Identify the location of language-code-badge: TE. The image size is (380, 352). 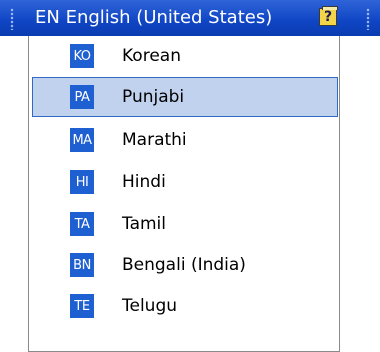
(82, 306).